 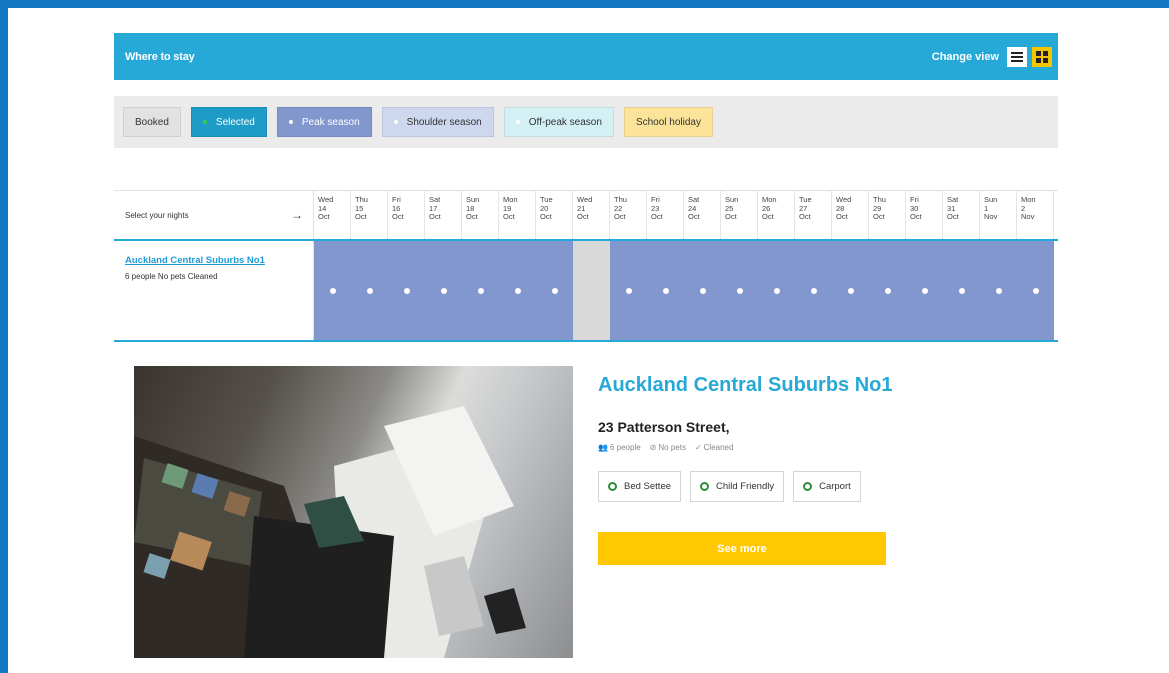 I want to click on arrow-right-icon: →, so click(x=297, y=215).